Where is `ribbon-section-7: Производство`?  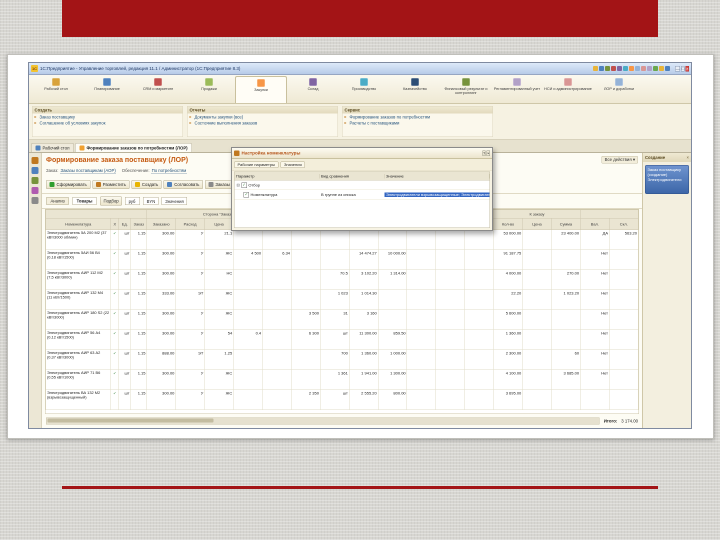
ribbon-section-7: Производство is located at coordinates (364, 89).